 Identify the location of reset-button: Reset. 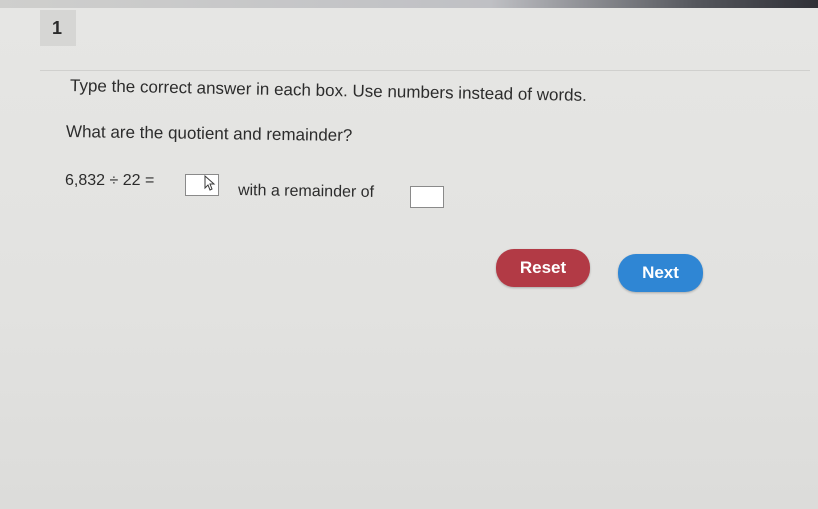
(543, 268).